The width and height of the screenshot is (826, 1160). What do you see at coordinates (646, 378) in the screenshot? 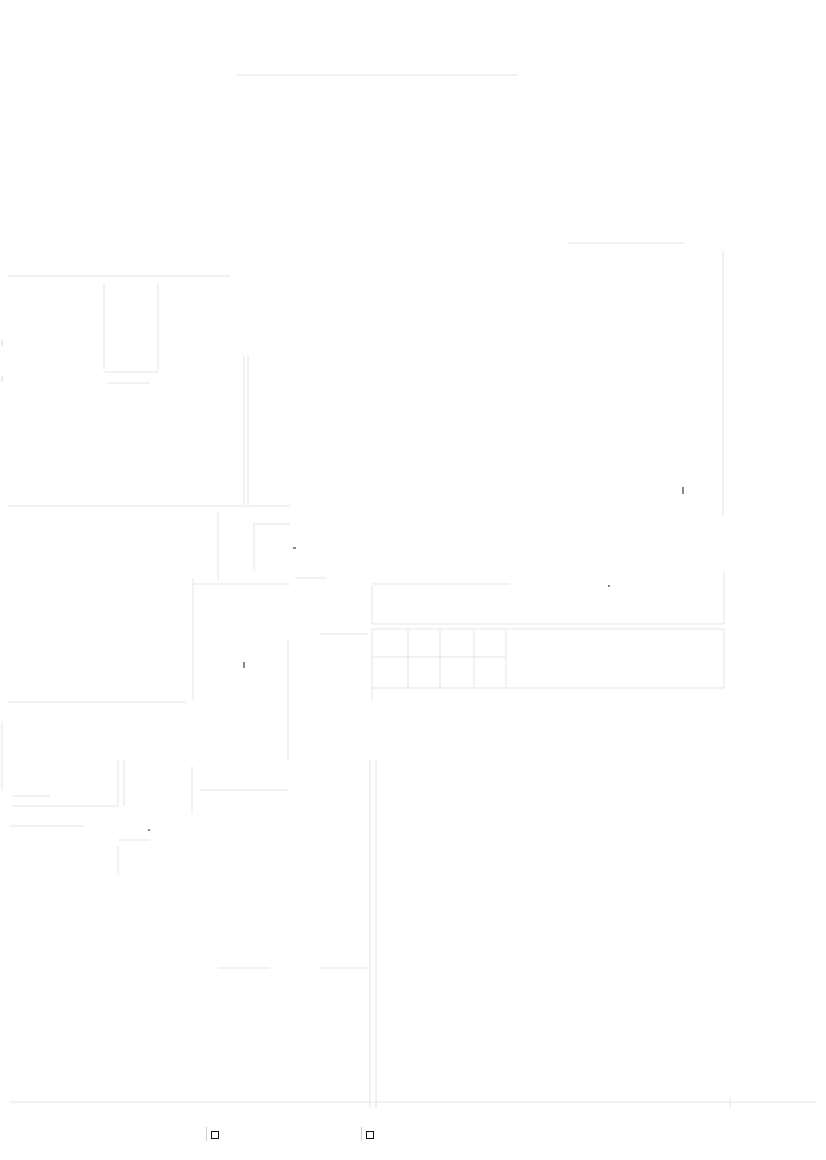
I see `upper-right-panel` at bounding box center [646, 378].